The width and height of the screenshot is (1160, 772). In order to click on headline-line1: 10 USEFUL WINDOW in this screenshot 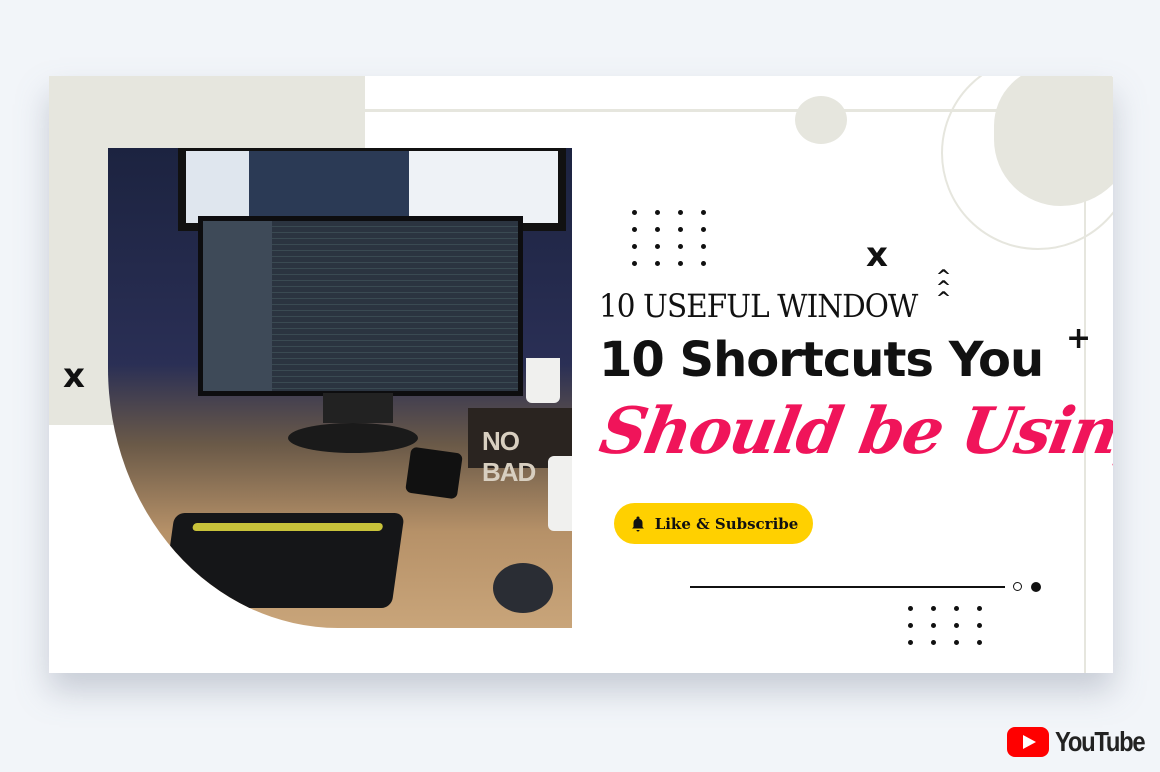, I will do `click(758, 306)`.